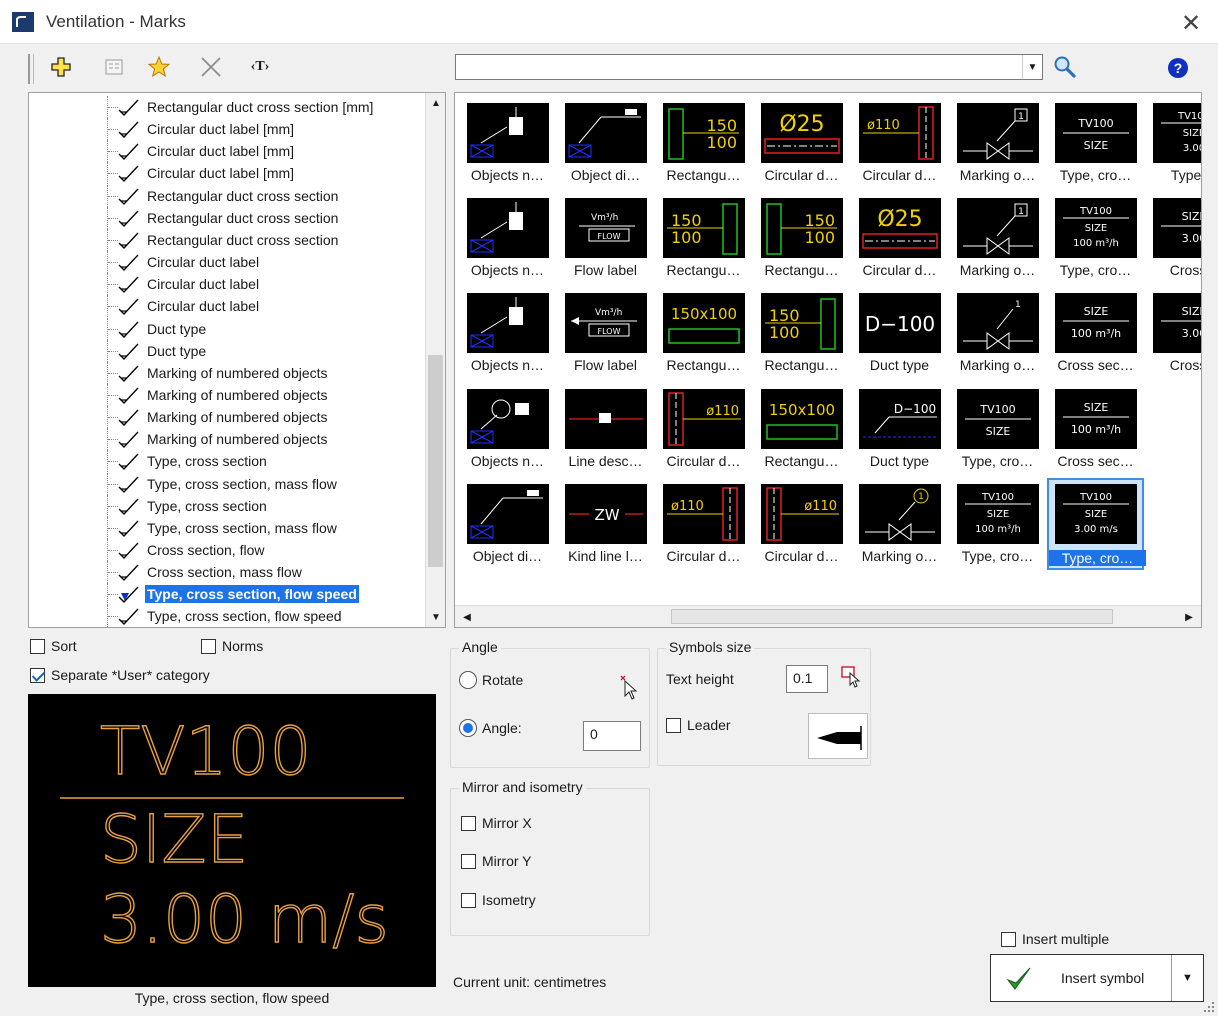 This screenshot has width=1218, height=1016. What do you see at coordinates (37, 646) in the screenshot?
I see `sort-checkbox-box` at bounding box center [37, 646].